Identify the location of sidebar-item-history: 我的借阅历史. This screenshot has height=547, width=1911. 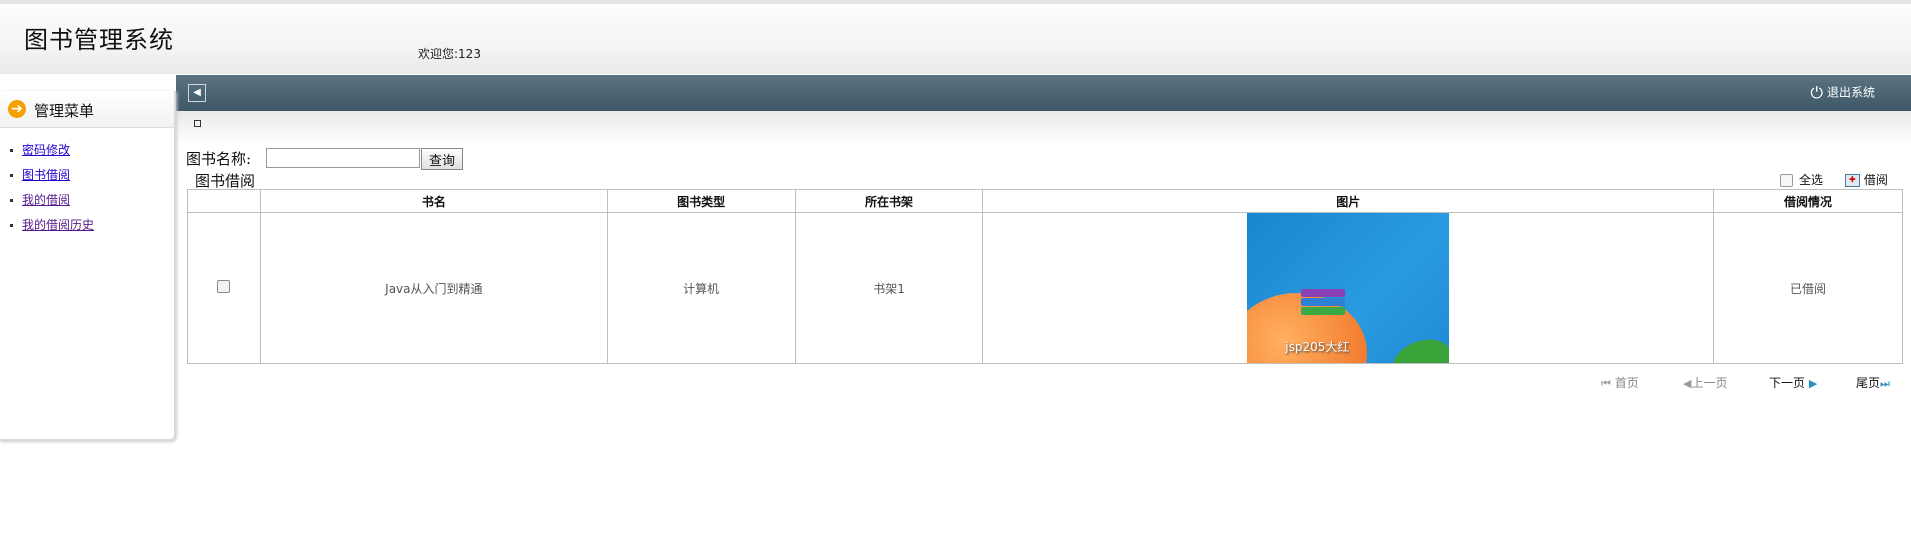
(92, 225).